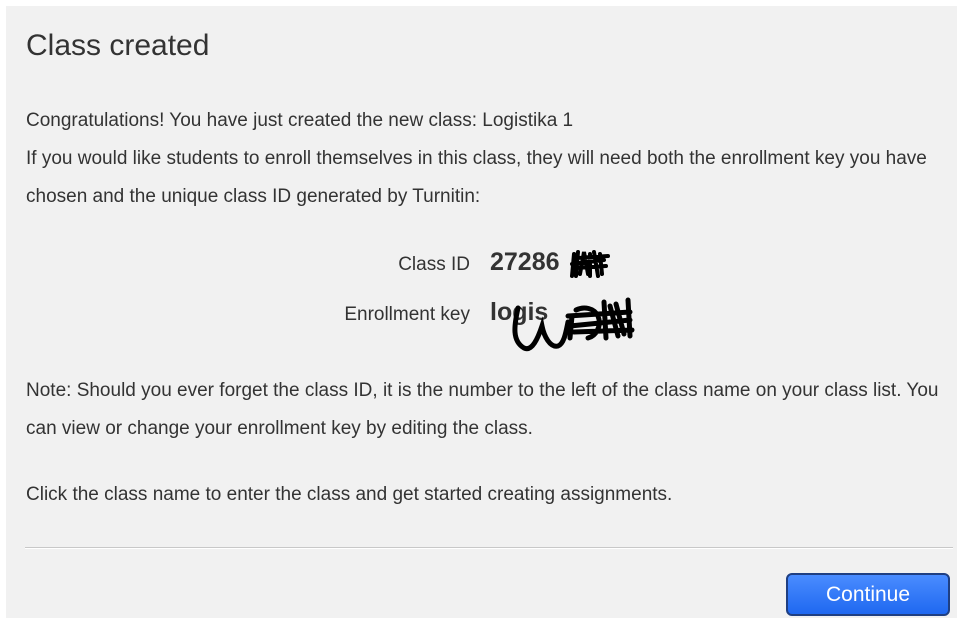 This screenshot has width=957, height=618. What do you see at coordinates (519, 312) in the screenshot?
I see `enrollment-key-value: logis` at bounding box center [519, 312].